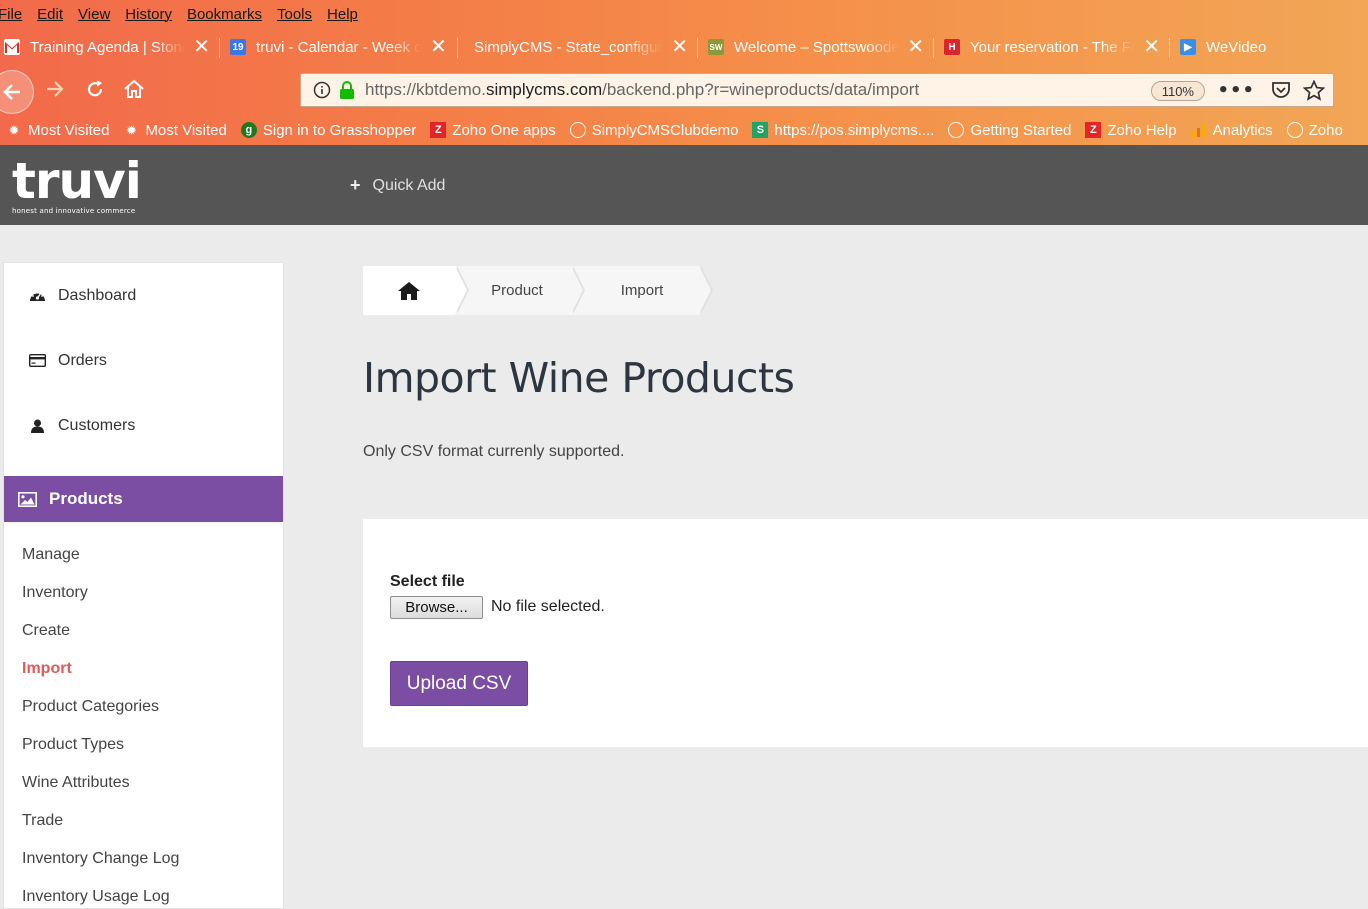 This screenshot has width=1368, height=909. I want to click on bookmark-item: Z Zoho One apps, so click(493, 130).